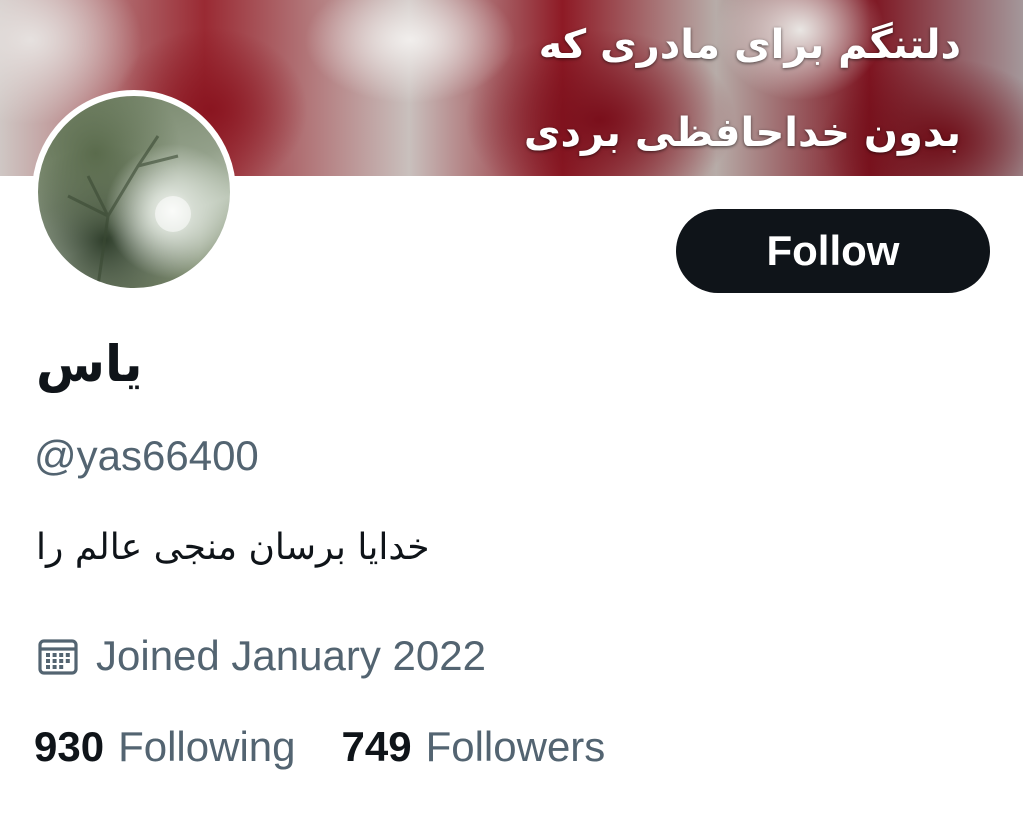 This screenshot has width=1023, height=815. What do you see at coordinates (146, 455) in the screenshot?
I see `user-handle: @yas66400` at bounding box center [146, 455].